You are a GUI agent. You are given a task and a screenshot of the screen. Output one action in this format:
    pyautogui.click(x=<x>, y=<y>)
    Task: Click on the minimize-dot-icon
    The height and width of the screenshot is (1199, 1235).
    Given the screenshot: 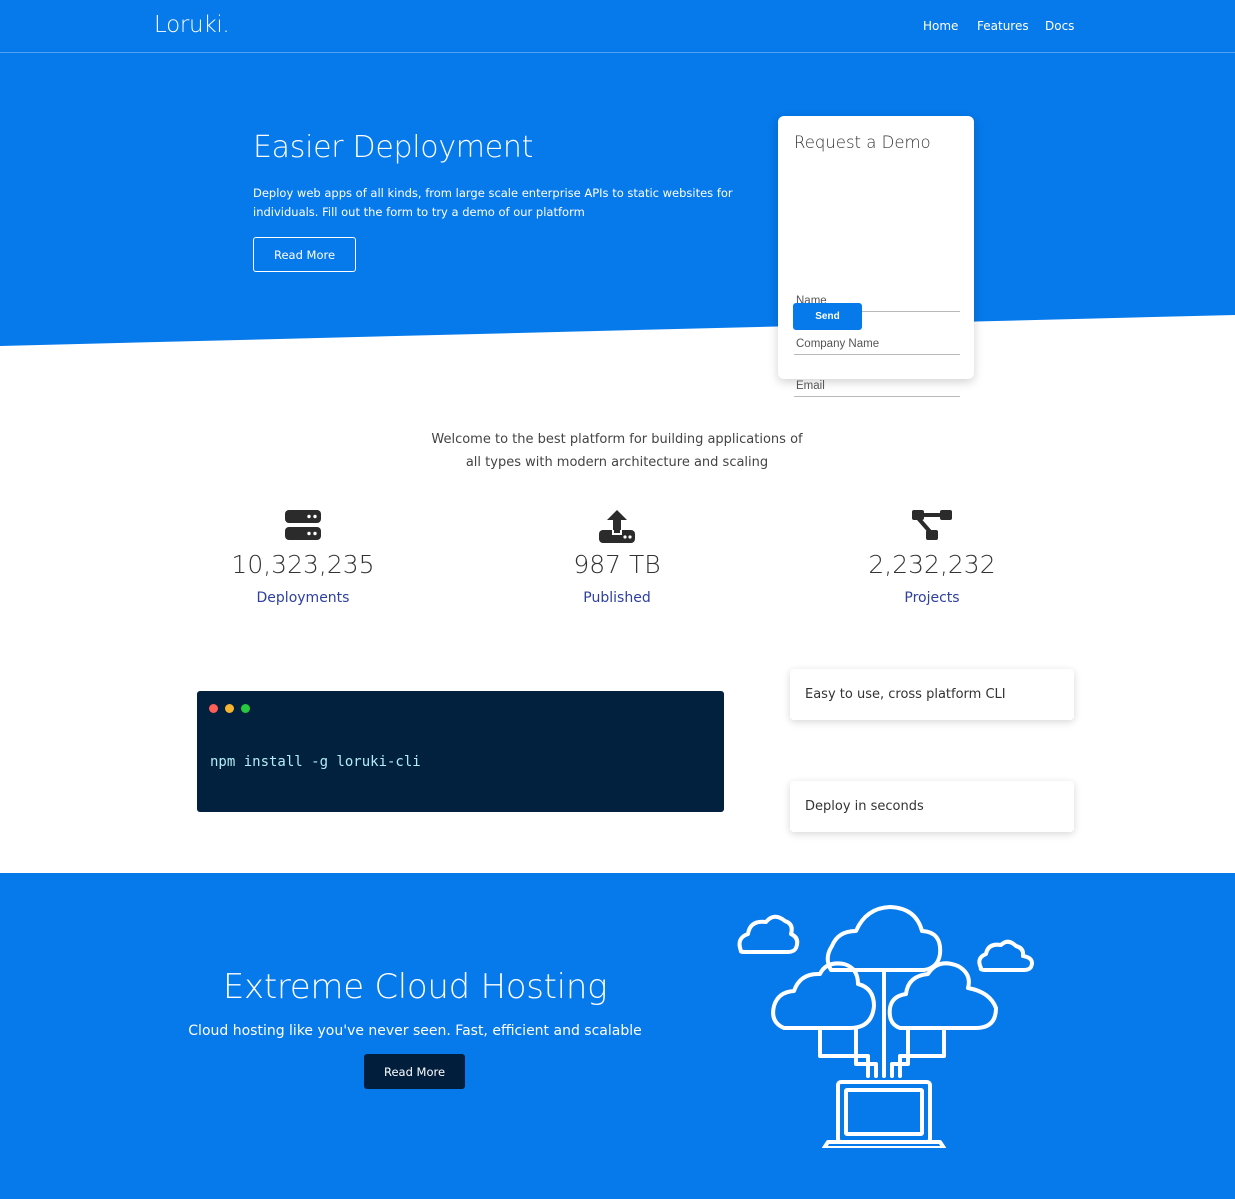 What is the action you would take?
    pyautogui.click(x=229, y=708)
    